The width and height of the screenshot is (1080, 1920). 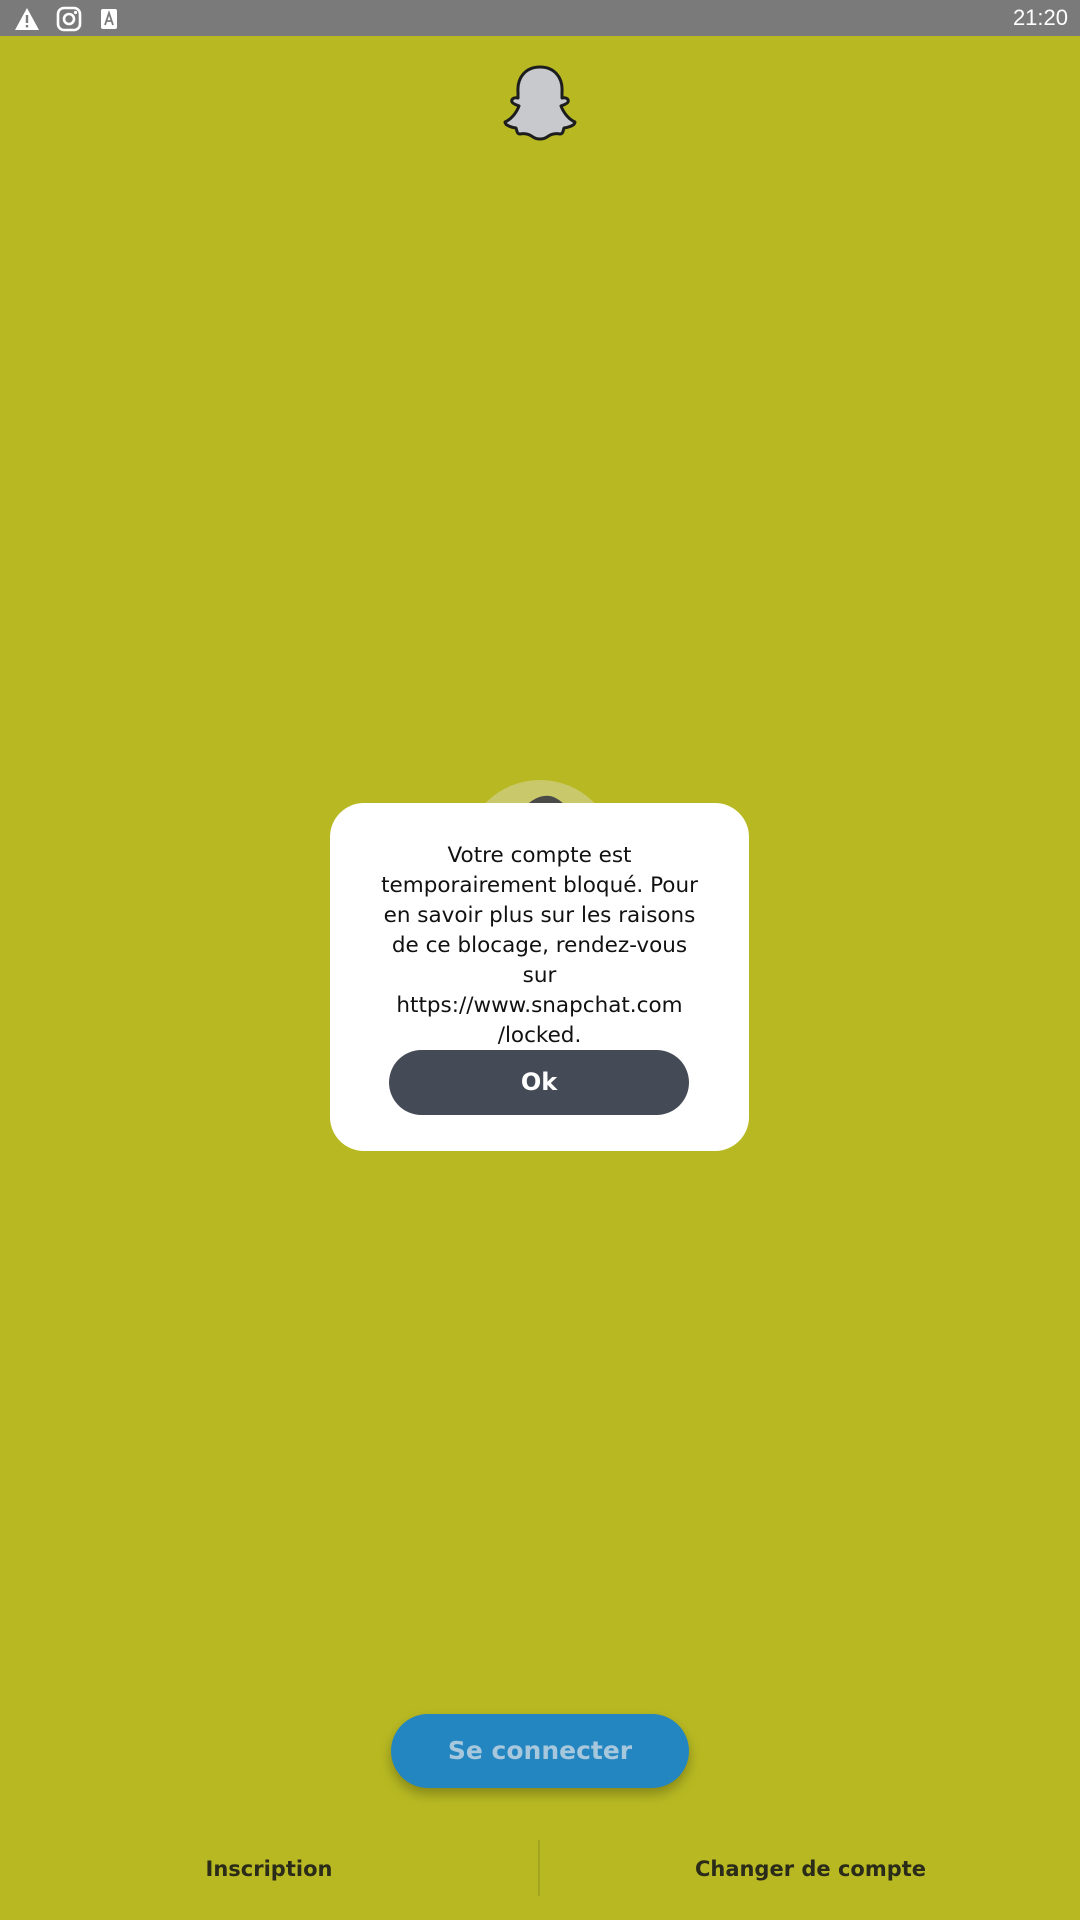 What do you see at coordinates (1040, 17) in the screenshot?
I see `status-time: 21:20` at bounding box center [1040, 17].